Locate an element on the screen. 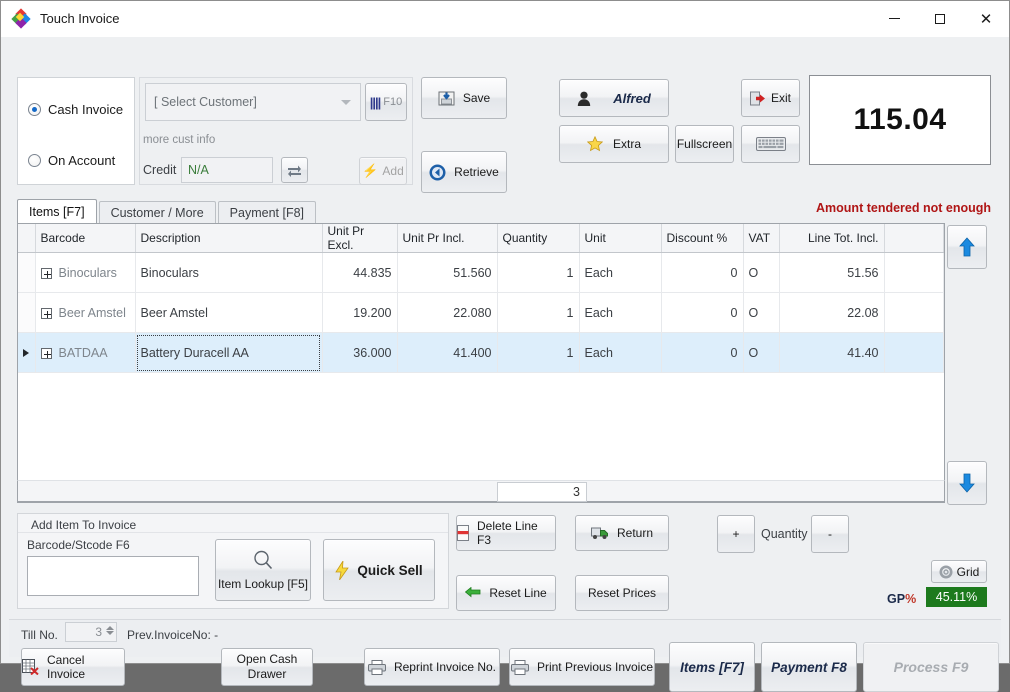 This screenshot has height=692, width=1010. minimize-button is located at coordinates (894, 19).